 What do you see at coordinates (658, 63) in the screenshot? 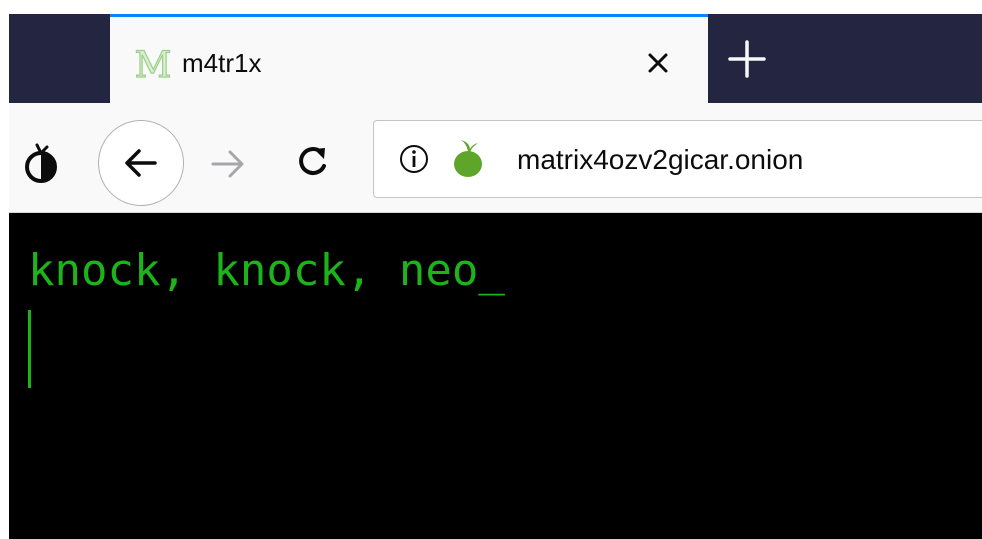
I see `close-icon` at bounding box center [658, 63].